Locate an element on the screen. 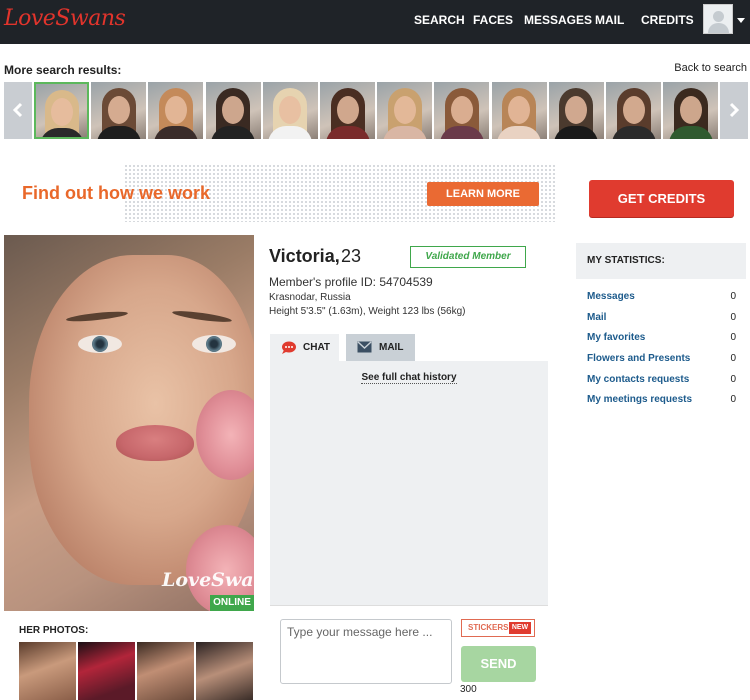  see-full-chat-history-link: See full chat history is located at coordinates (409, 378).